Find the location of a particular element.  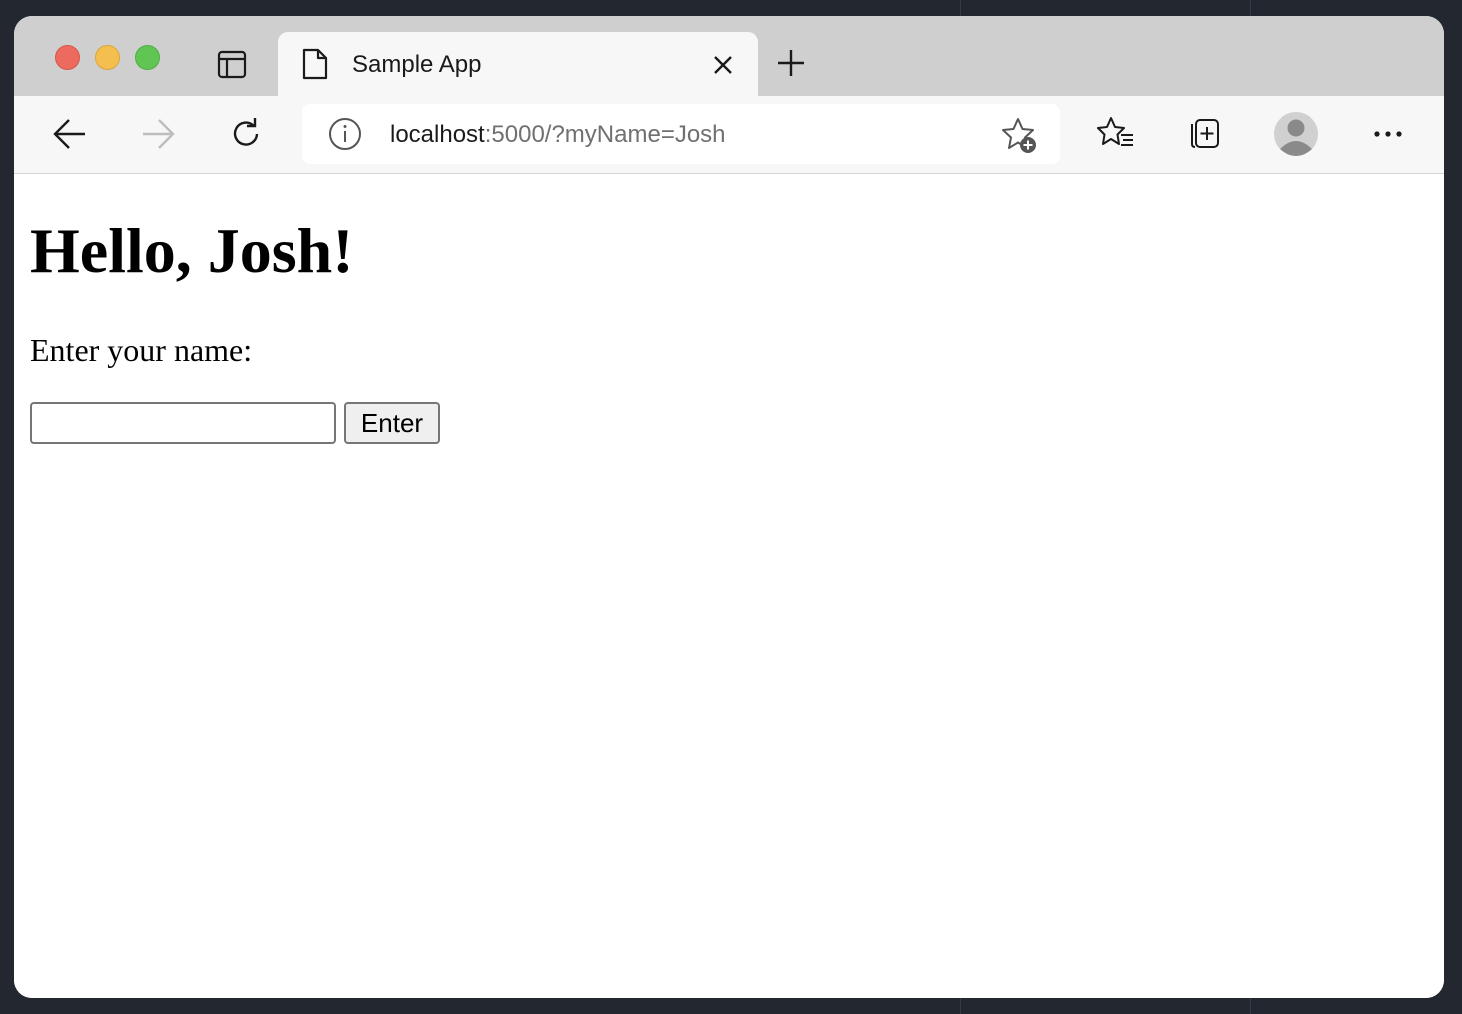

back-icon is located at coordinates (70, 134).